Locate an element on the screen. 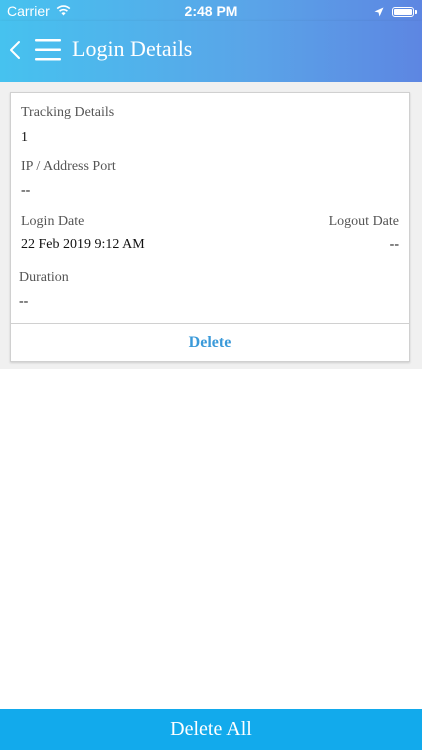  chevron-left-icon is located at coordinates (15, 50).